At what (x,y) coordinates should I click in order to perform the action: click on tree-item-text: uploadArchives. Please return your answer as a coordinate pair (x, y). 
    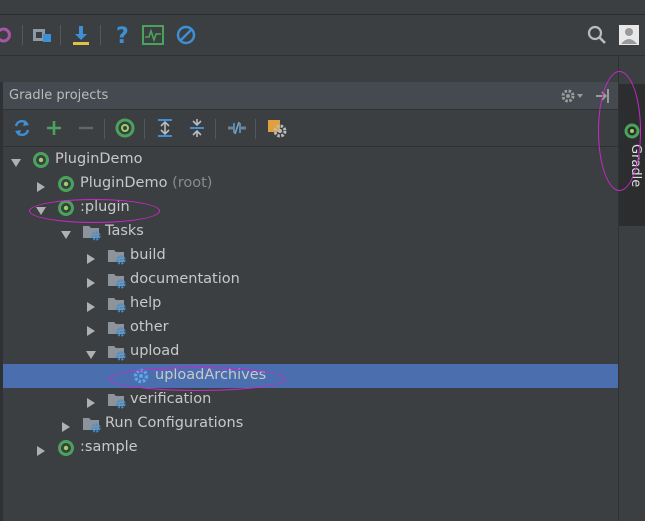
    Looking at the image, I should click on (211, 375).